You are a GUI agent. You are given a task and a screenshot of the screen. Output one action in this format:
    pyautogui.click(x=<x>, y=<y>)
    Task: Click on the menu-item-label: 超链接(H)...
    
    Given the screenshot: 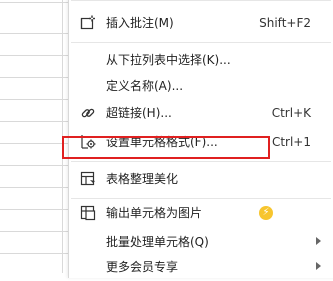 What is the action you would take?
    pyautogui.click(x=139, y=113)
    